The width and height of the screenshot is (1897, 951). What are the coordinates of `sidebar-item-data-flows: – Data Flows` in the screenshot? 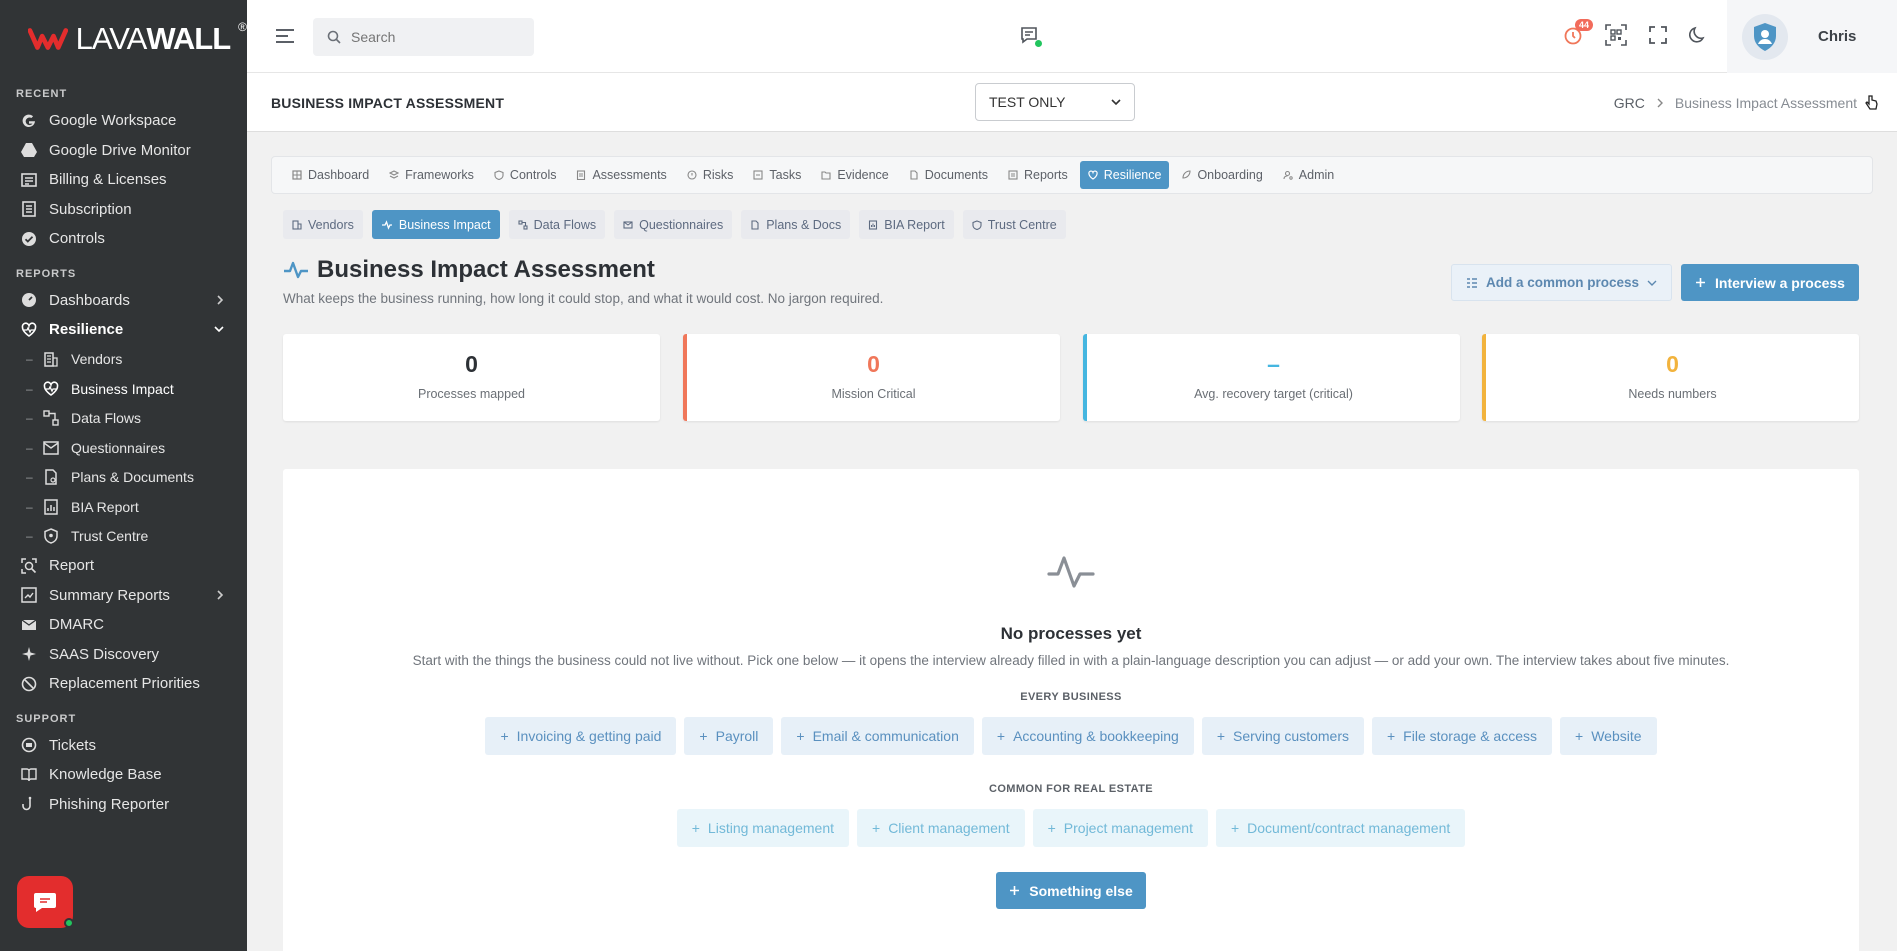 It's located at (123, 419).